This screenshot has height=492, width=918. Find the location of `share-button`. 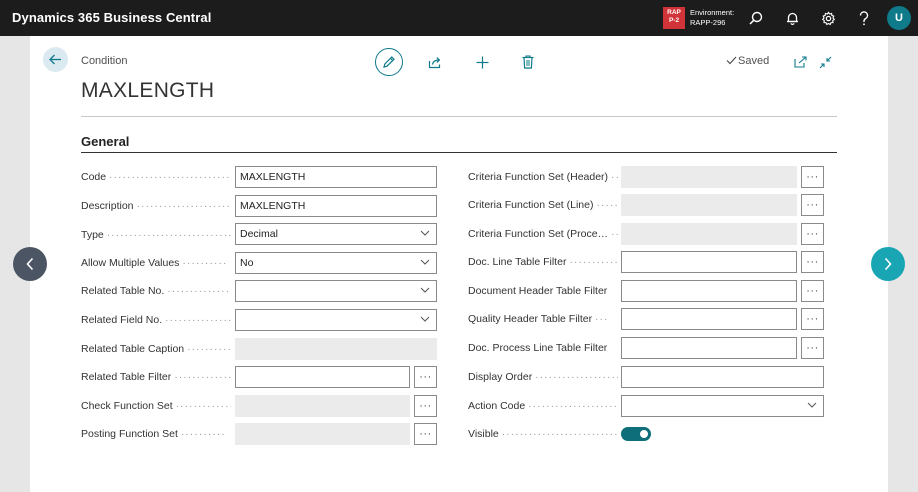

share-button is located at coordinates (435, 62).